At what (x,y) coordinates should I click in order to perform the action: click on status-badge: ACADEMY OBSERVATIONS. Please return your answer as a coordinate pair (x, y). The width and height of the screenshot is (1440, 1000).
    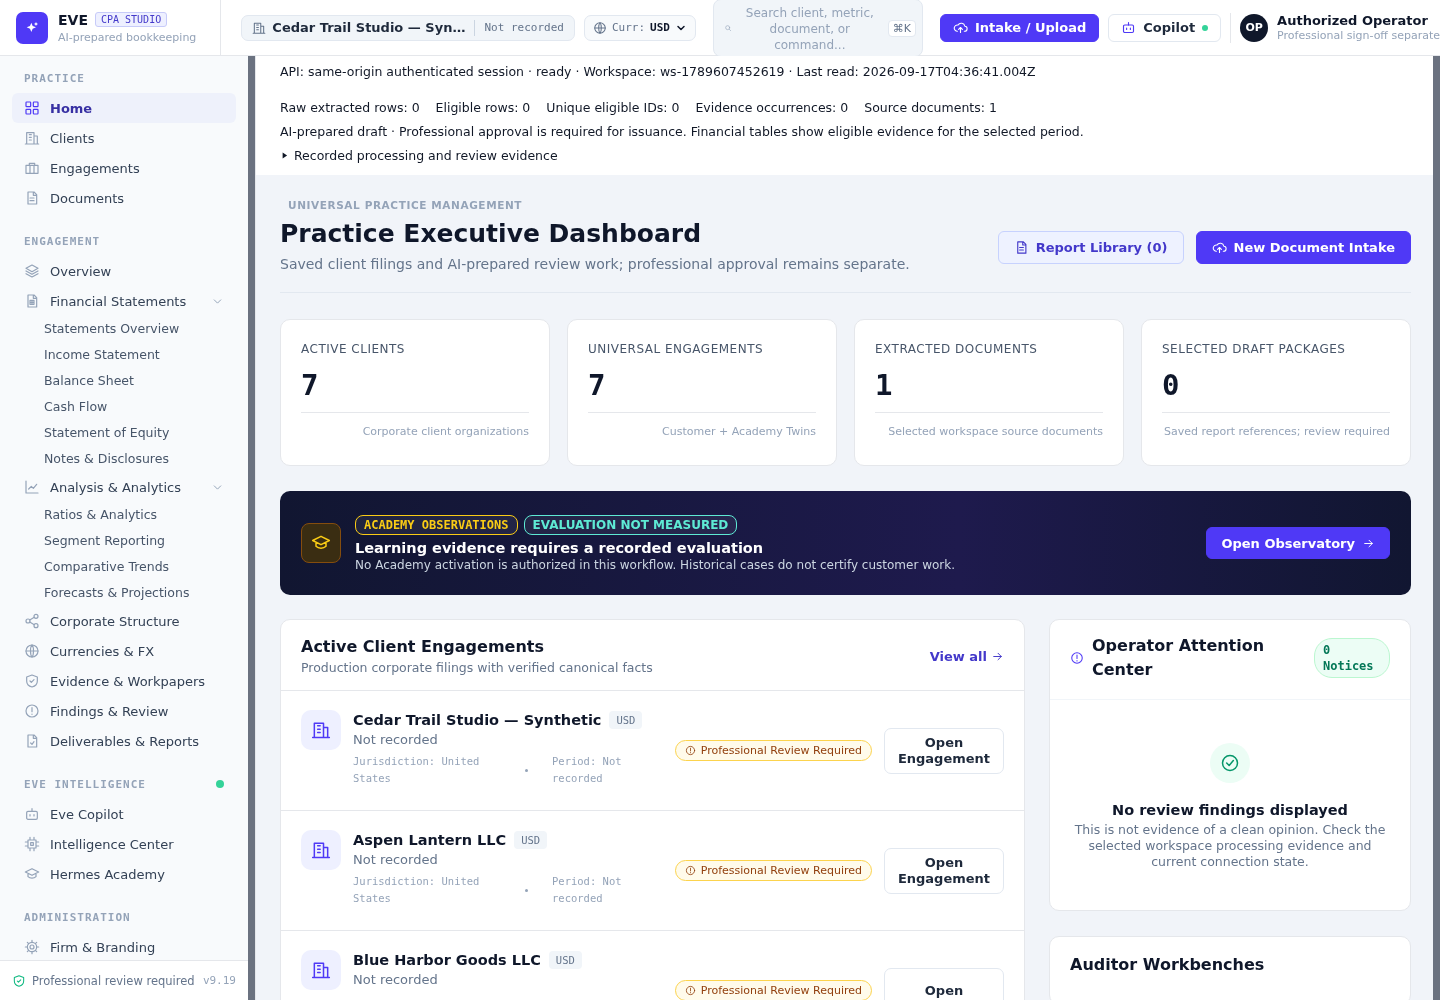
    Looking at the image, I should click on (436, 524).